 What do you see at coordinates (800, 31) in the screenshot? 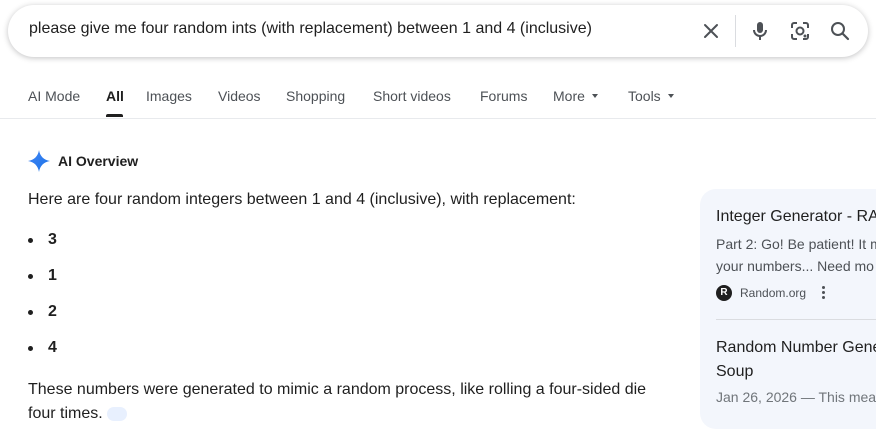
I see `lens-icon` at bounding box center [800, 31].